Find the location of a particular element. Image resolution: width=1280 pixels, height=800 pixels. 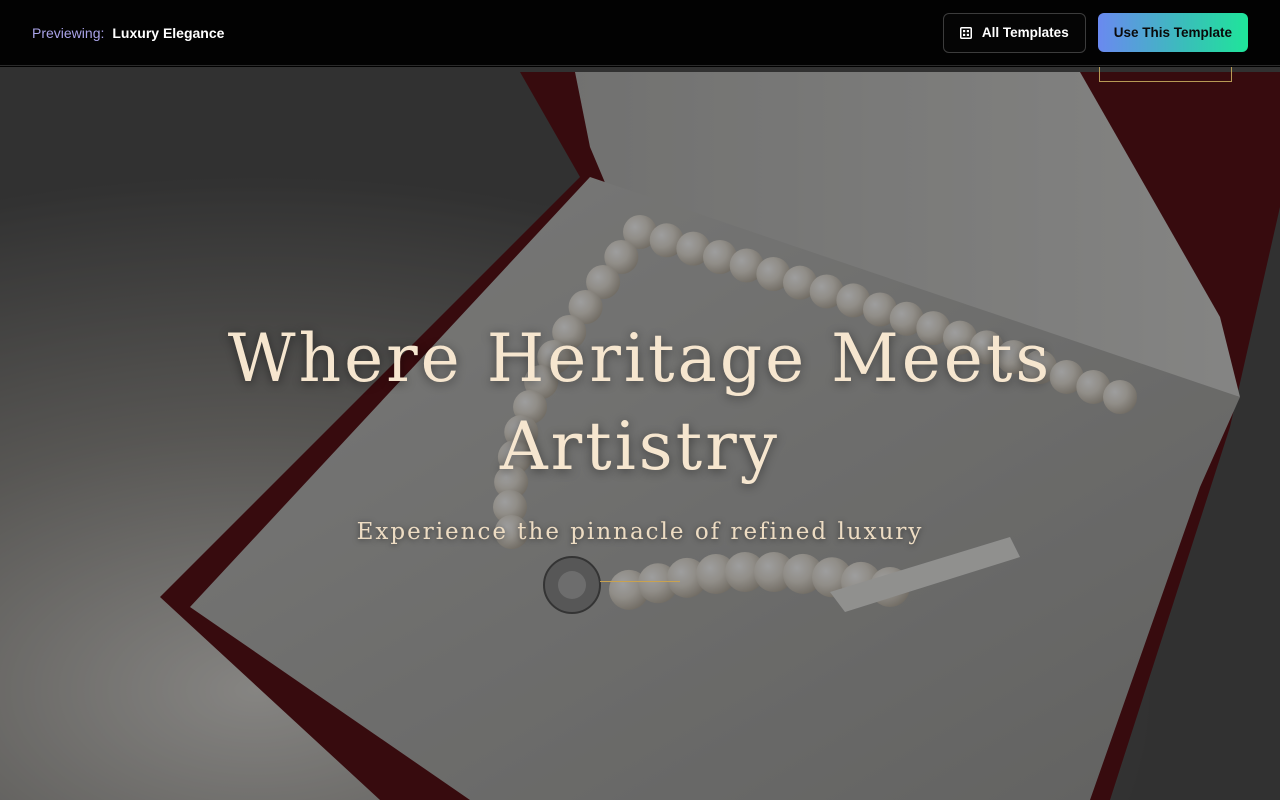

hero-title: Where Heritage Meets Artistry is located at coordinates (640, 402).